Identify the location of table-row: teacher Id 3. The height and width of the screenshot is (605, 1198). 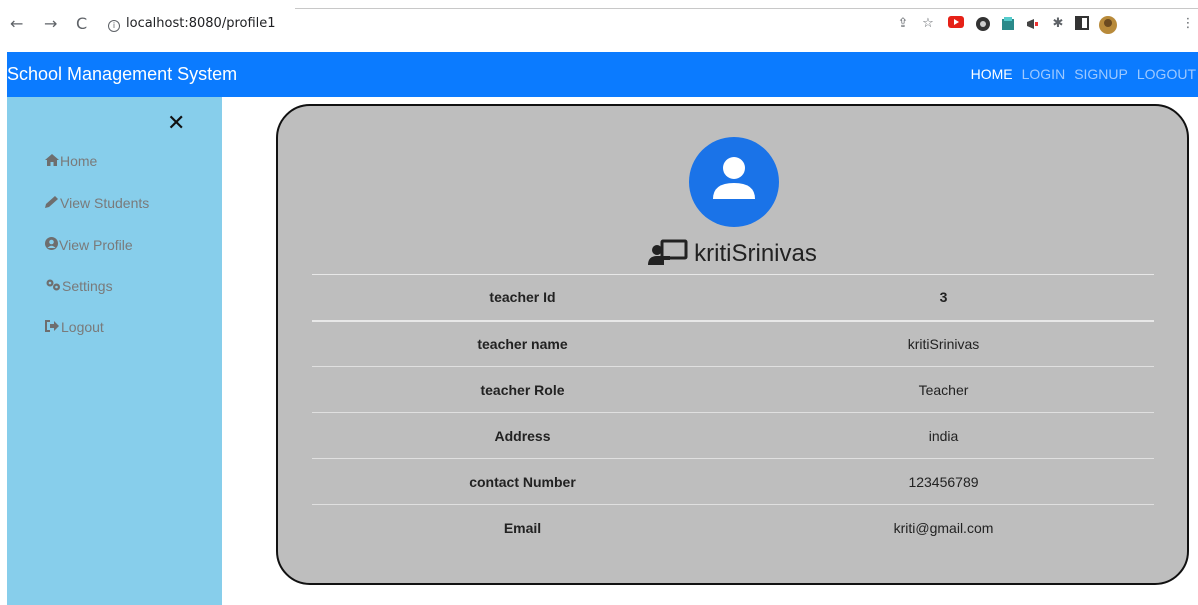
(733, 297).